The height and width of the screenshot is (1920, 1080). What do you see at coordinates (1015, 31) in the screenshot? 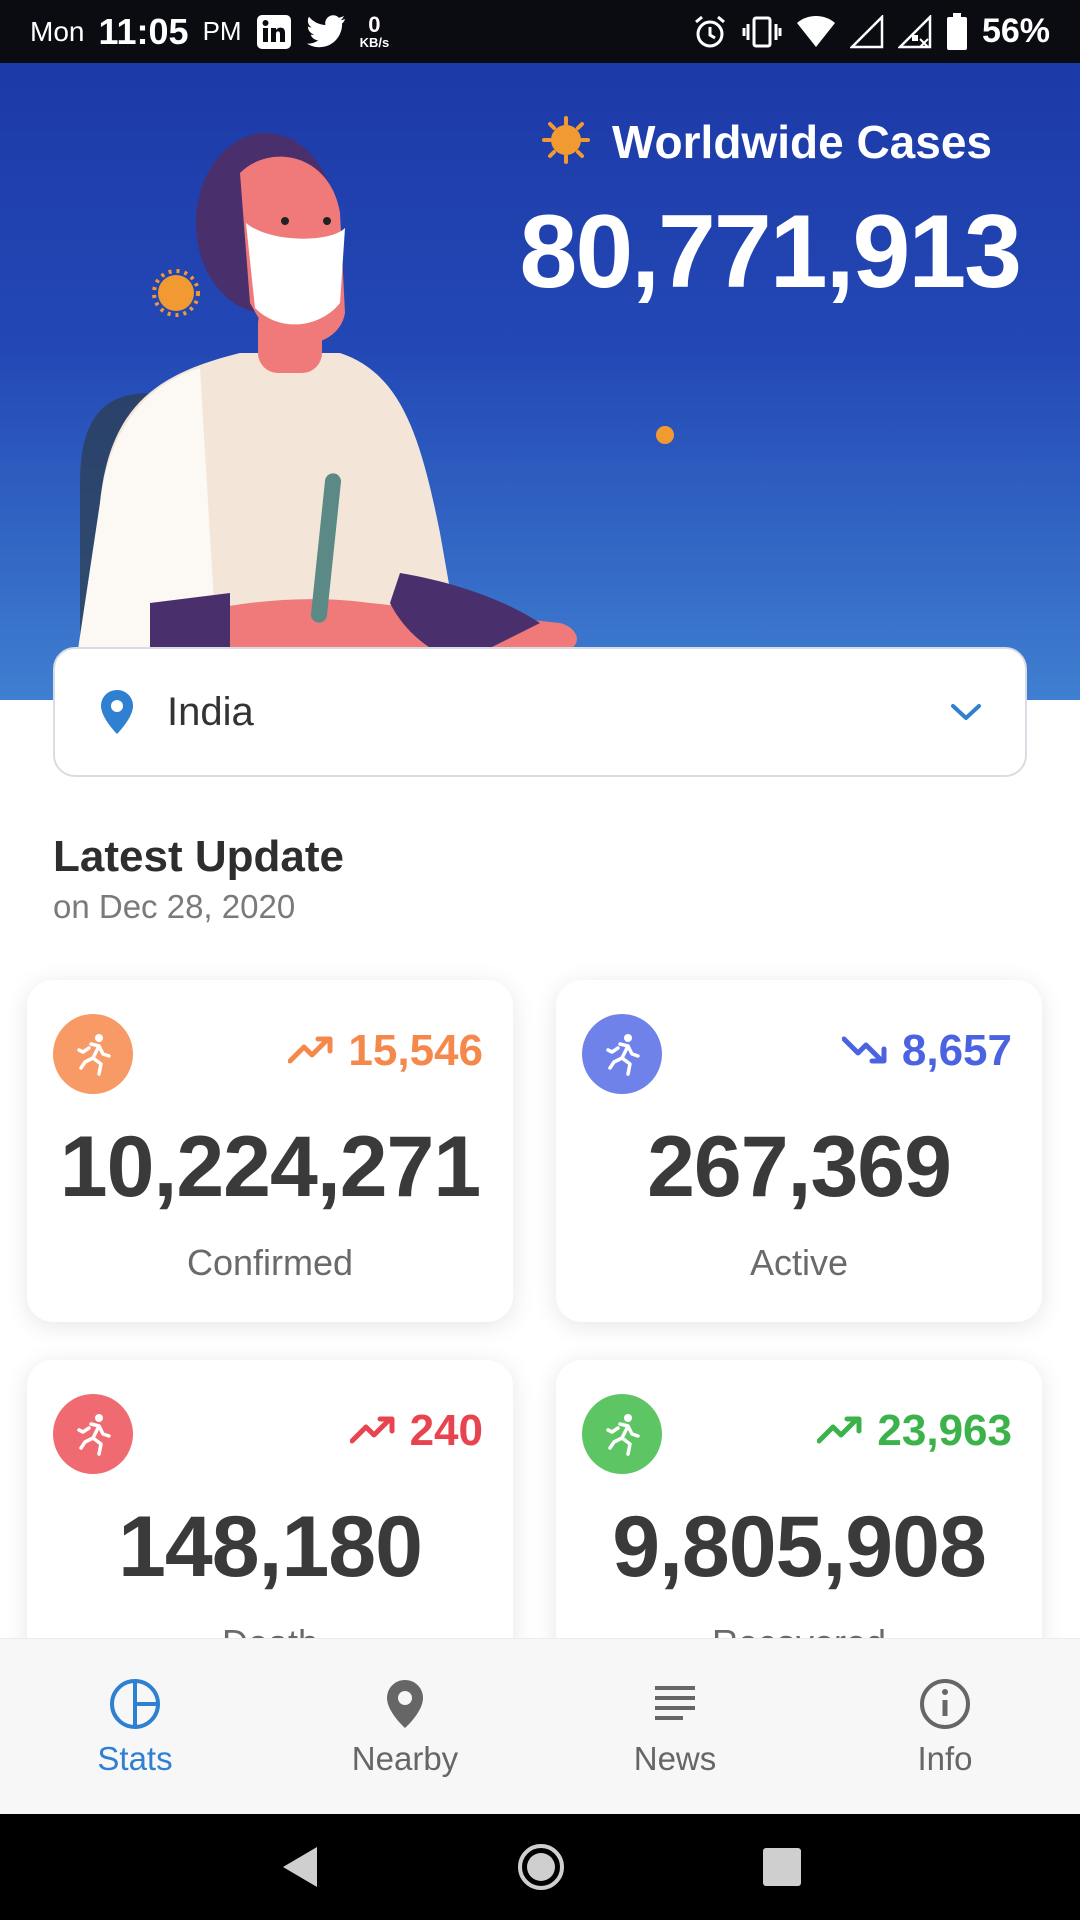
I see `battery-percent: 56%` at bounding box center [1015, 31].